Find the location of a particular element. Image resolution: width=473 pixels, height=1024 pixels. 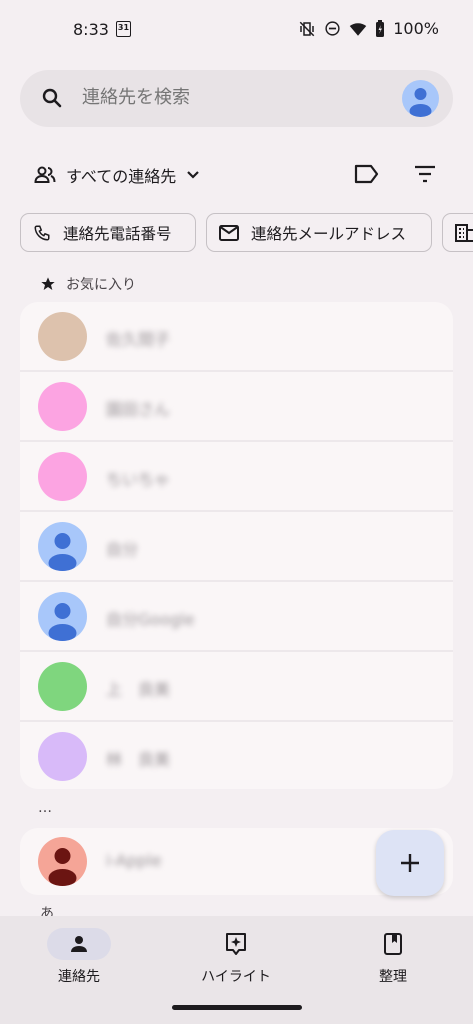

chip-phone-label: 連絡先電話番号 is located at coordinates (117, 233).